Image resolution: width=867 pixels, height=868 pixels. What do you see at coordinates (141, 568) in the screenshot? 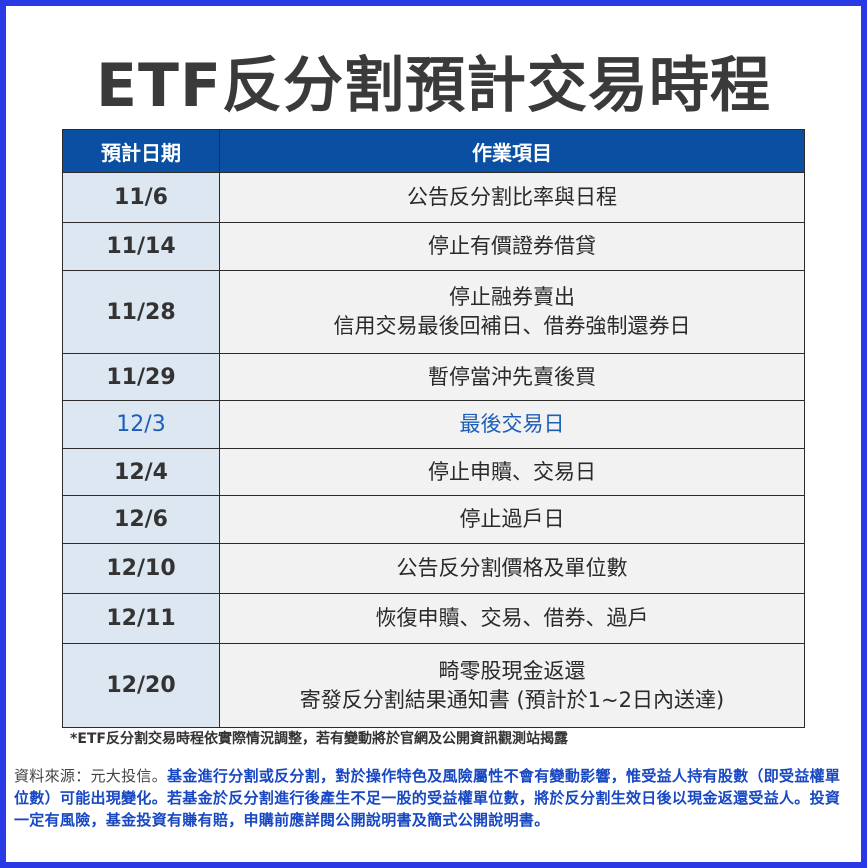
I see `row-date: 12/10` at bounding box center [141, 568].